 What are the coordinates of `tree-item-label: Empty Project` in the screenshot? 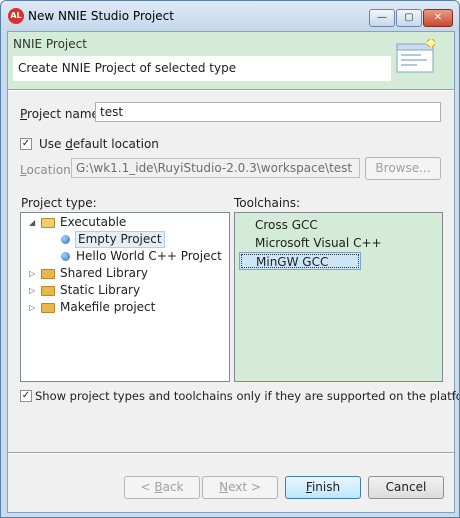 It's located at (120, 239).